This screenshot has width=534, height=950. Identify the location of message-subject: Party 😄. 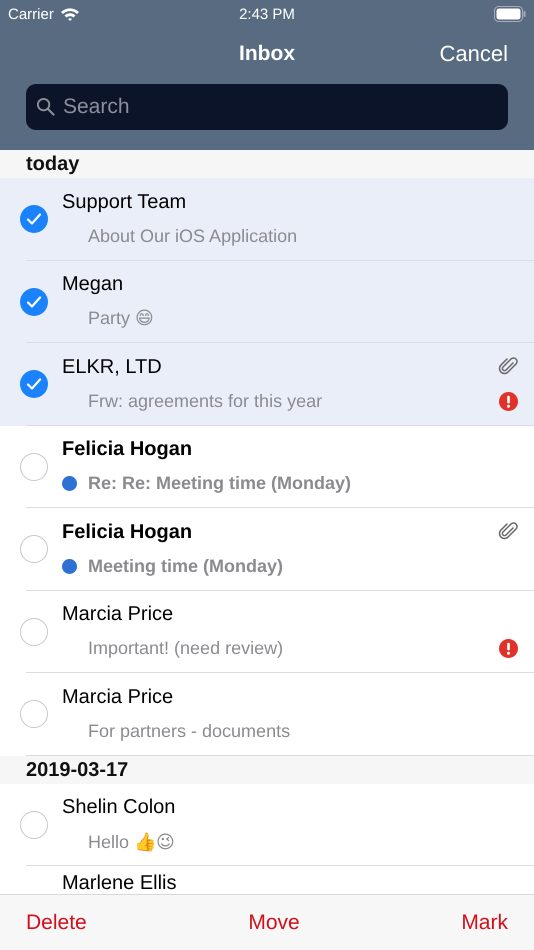
(121, 319).